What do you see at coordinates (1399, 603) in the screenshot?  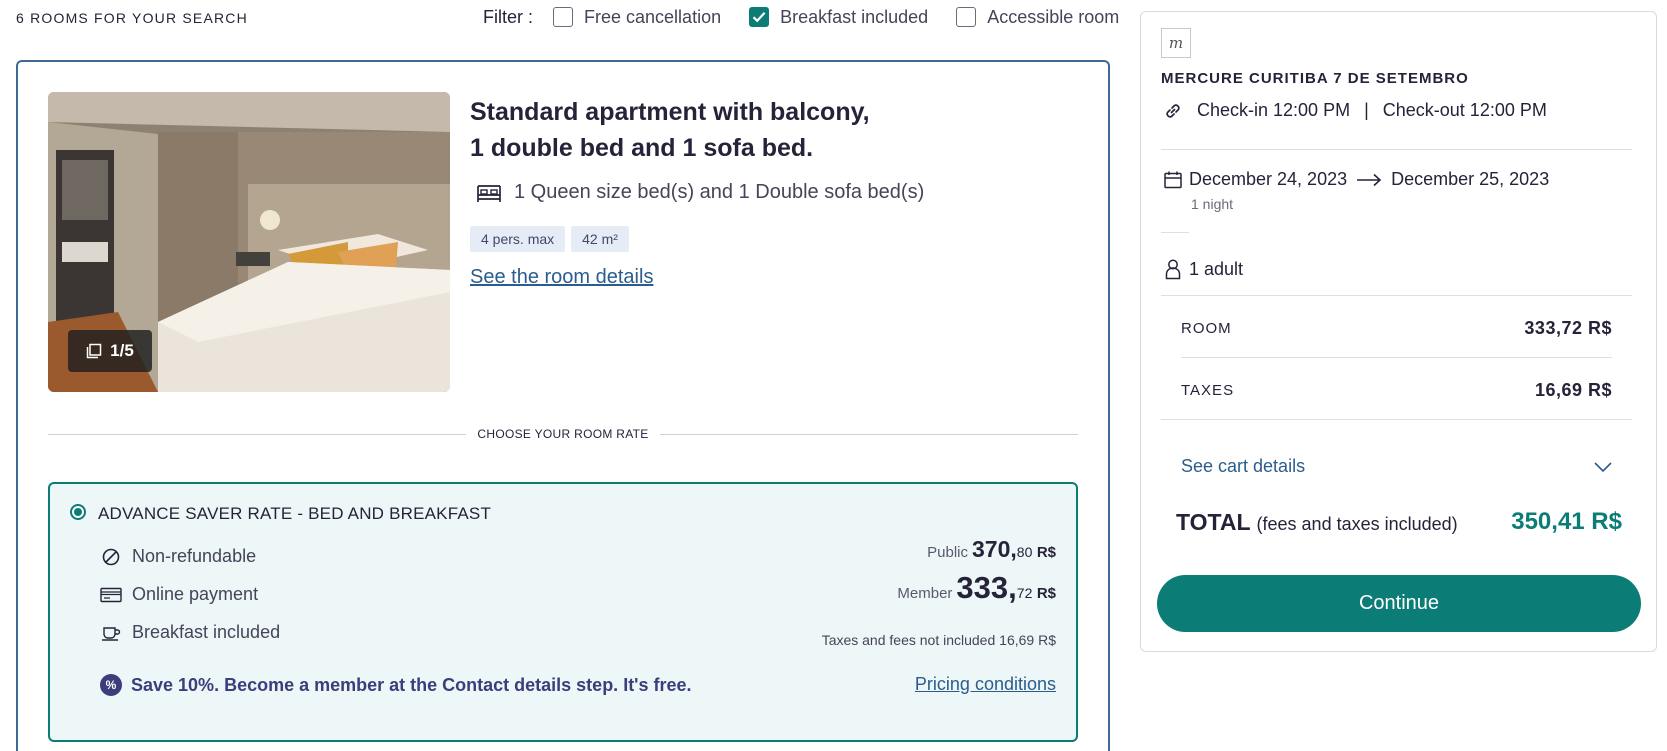 I see `continue-button: Continue` at bounding box center [1399, 603].